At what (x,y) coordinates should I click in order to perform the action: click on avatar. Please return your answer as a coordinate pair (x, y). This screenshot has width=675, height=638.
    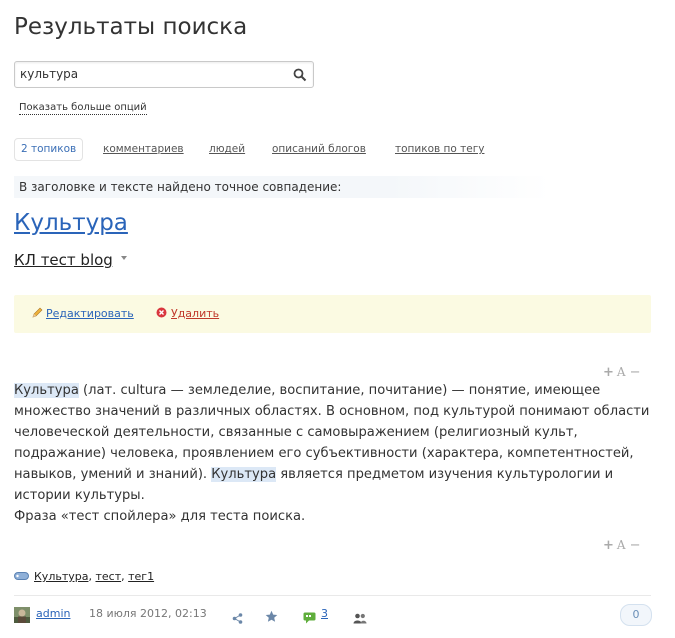
    Looking at the image, I should click on (22, 615).